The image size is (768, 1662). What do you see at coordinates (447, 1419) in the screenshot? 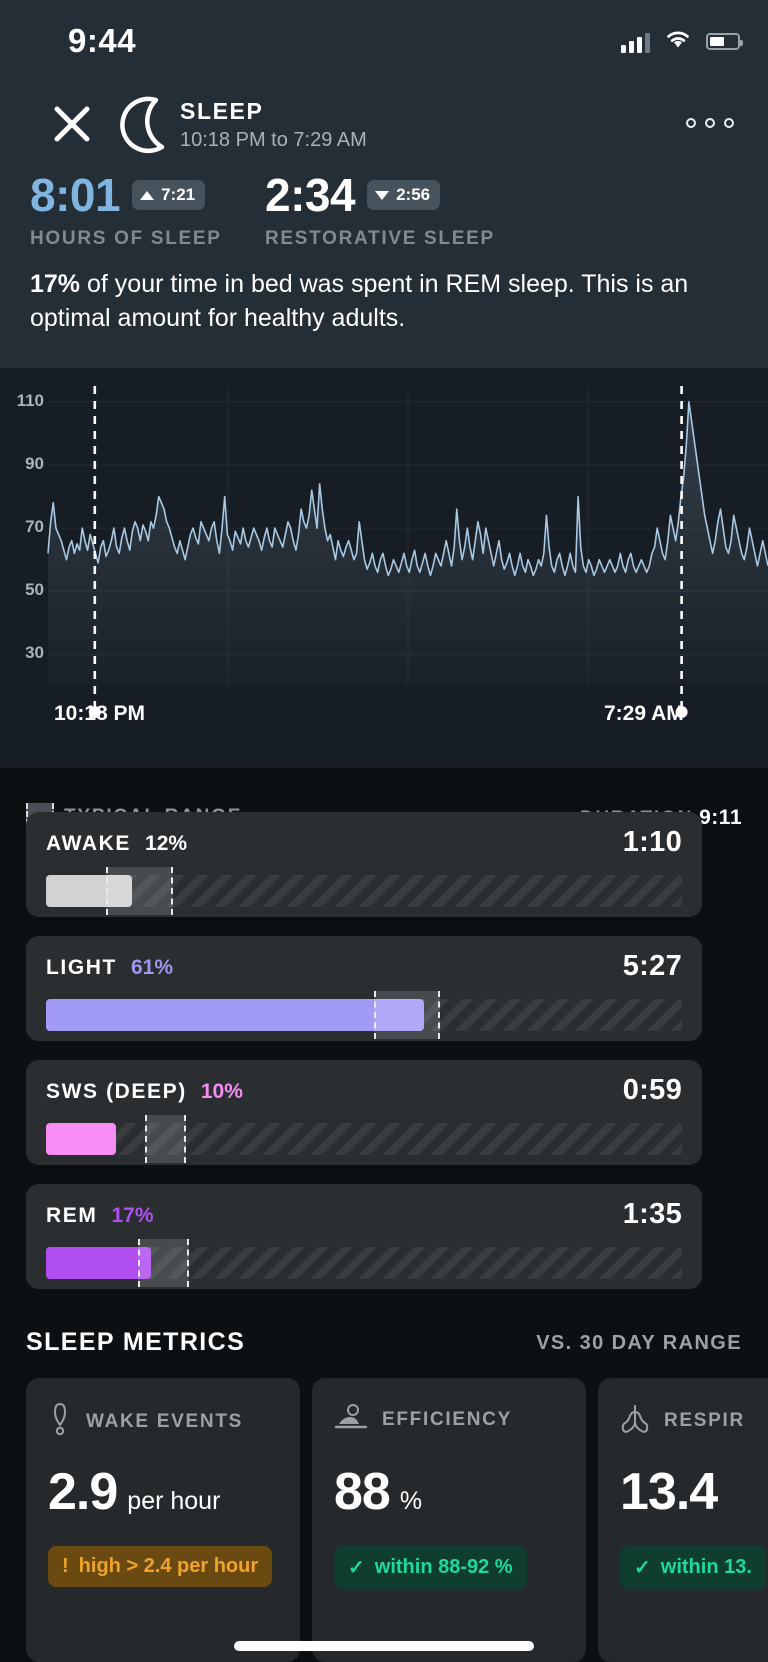
I see `metric-label: EFFICIENCY` at bounding box center [447, 1419].